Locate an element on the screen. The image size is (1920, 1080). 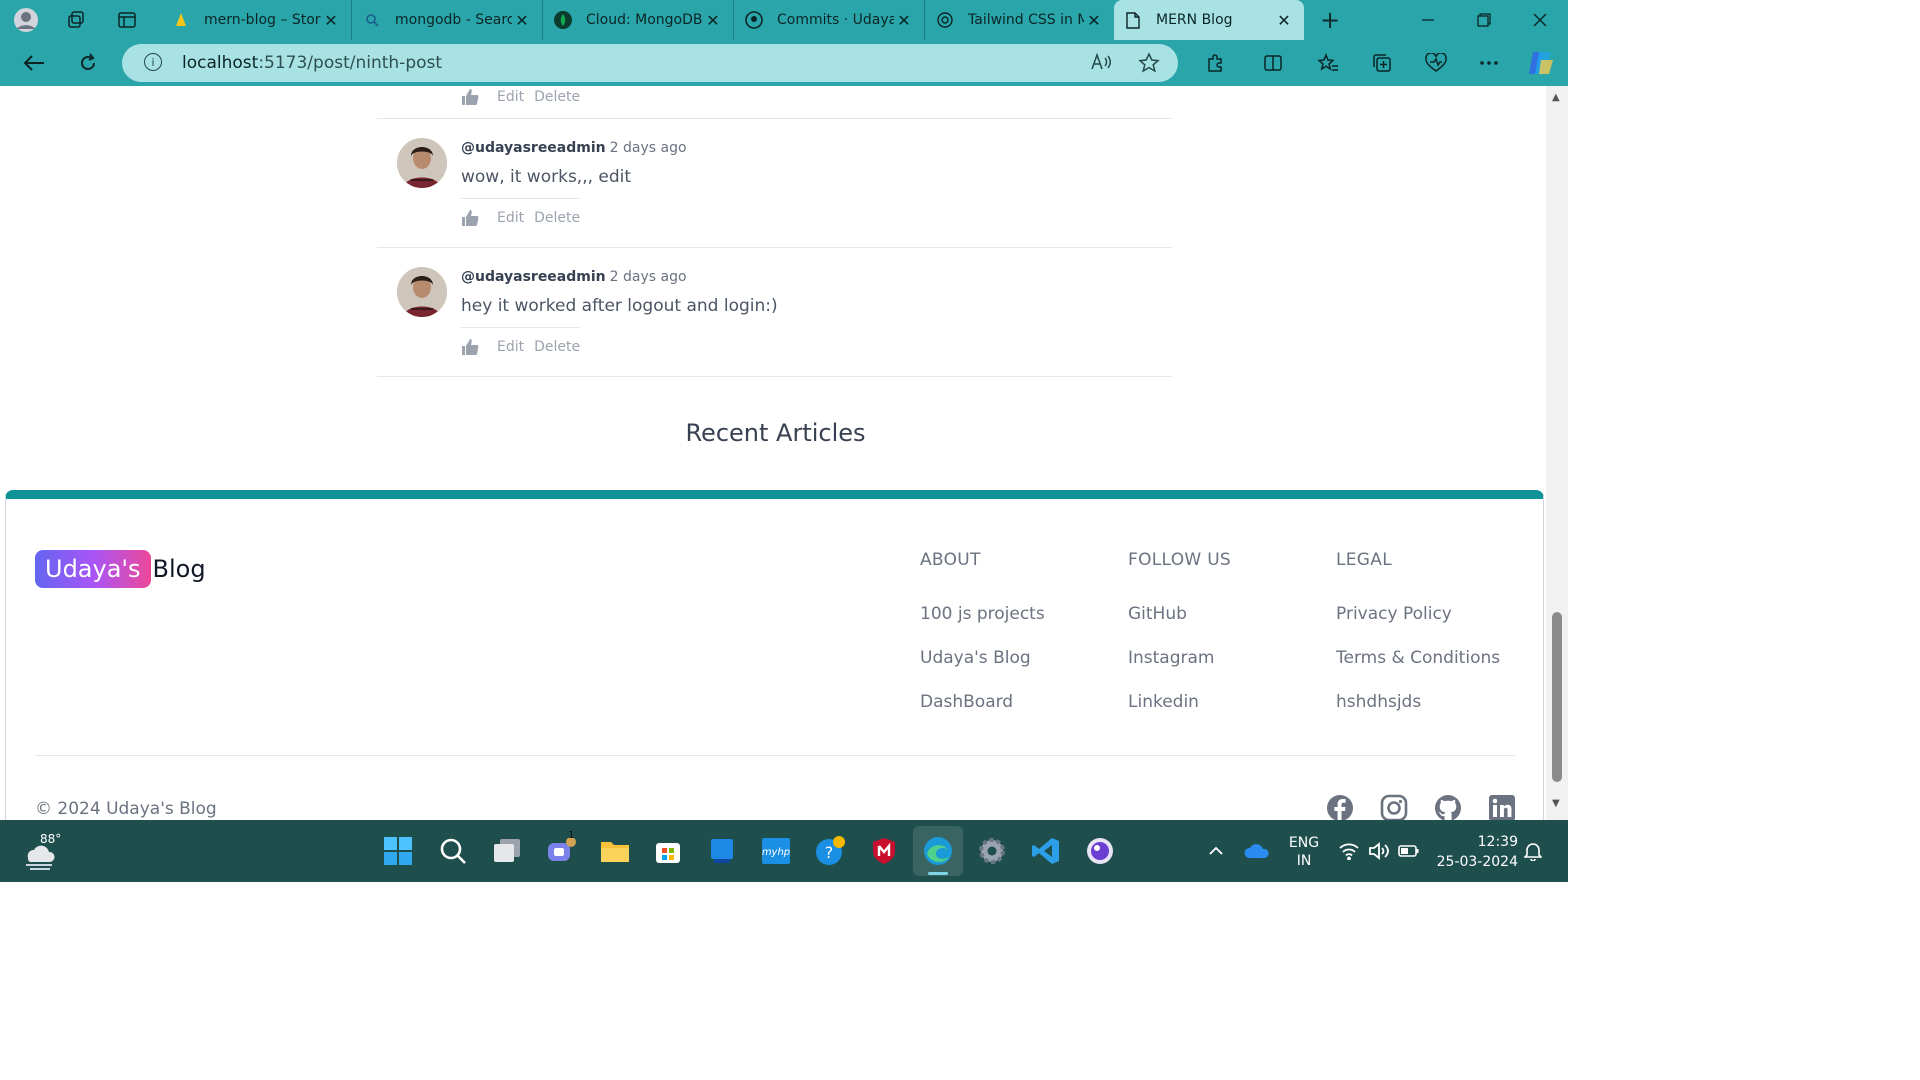
volume-icon is located at coordinates (1379, 851).